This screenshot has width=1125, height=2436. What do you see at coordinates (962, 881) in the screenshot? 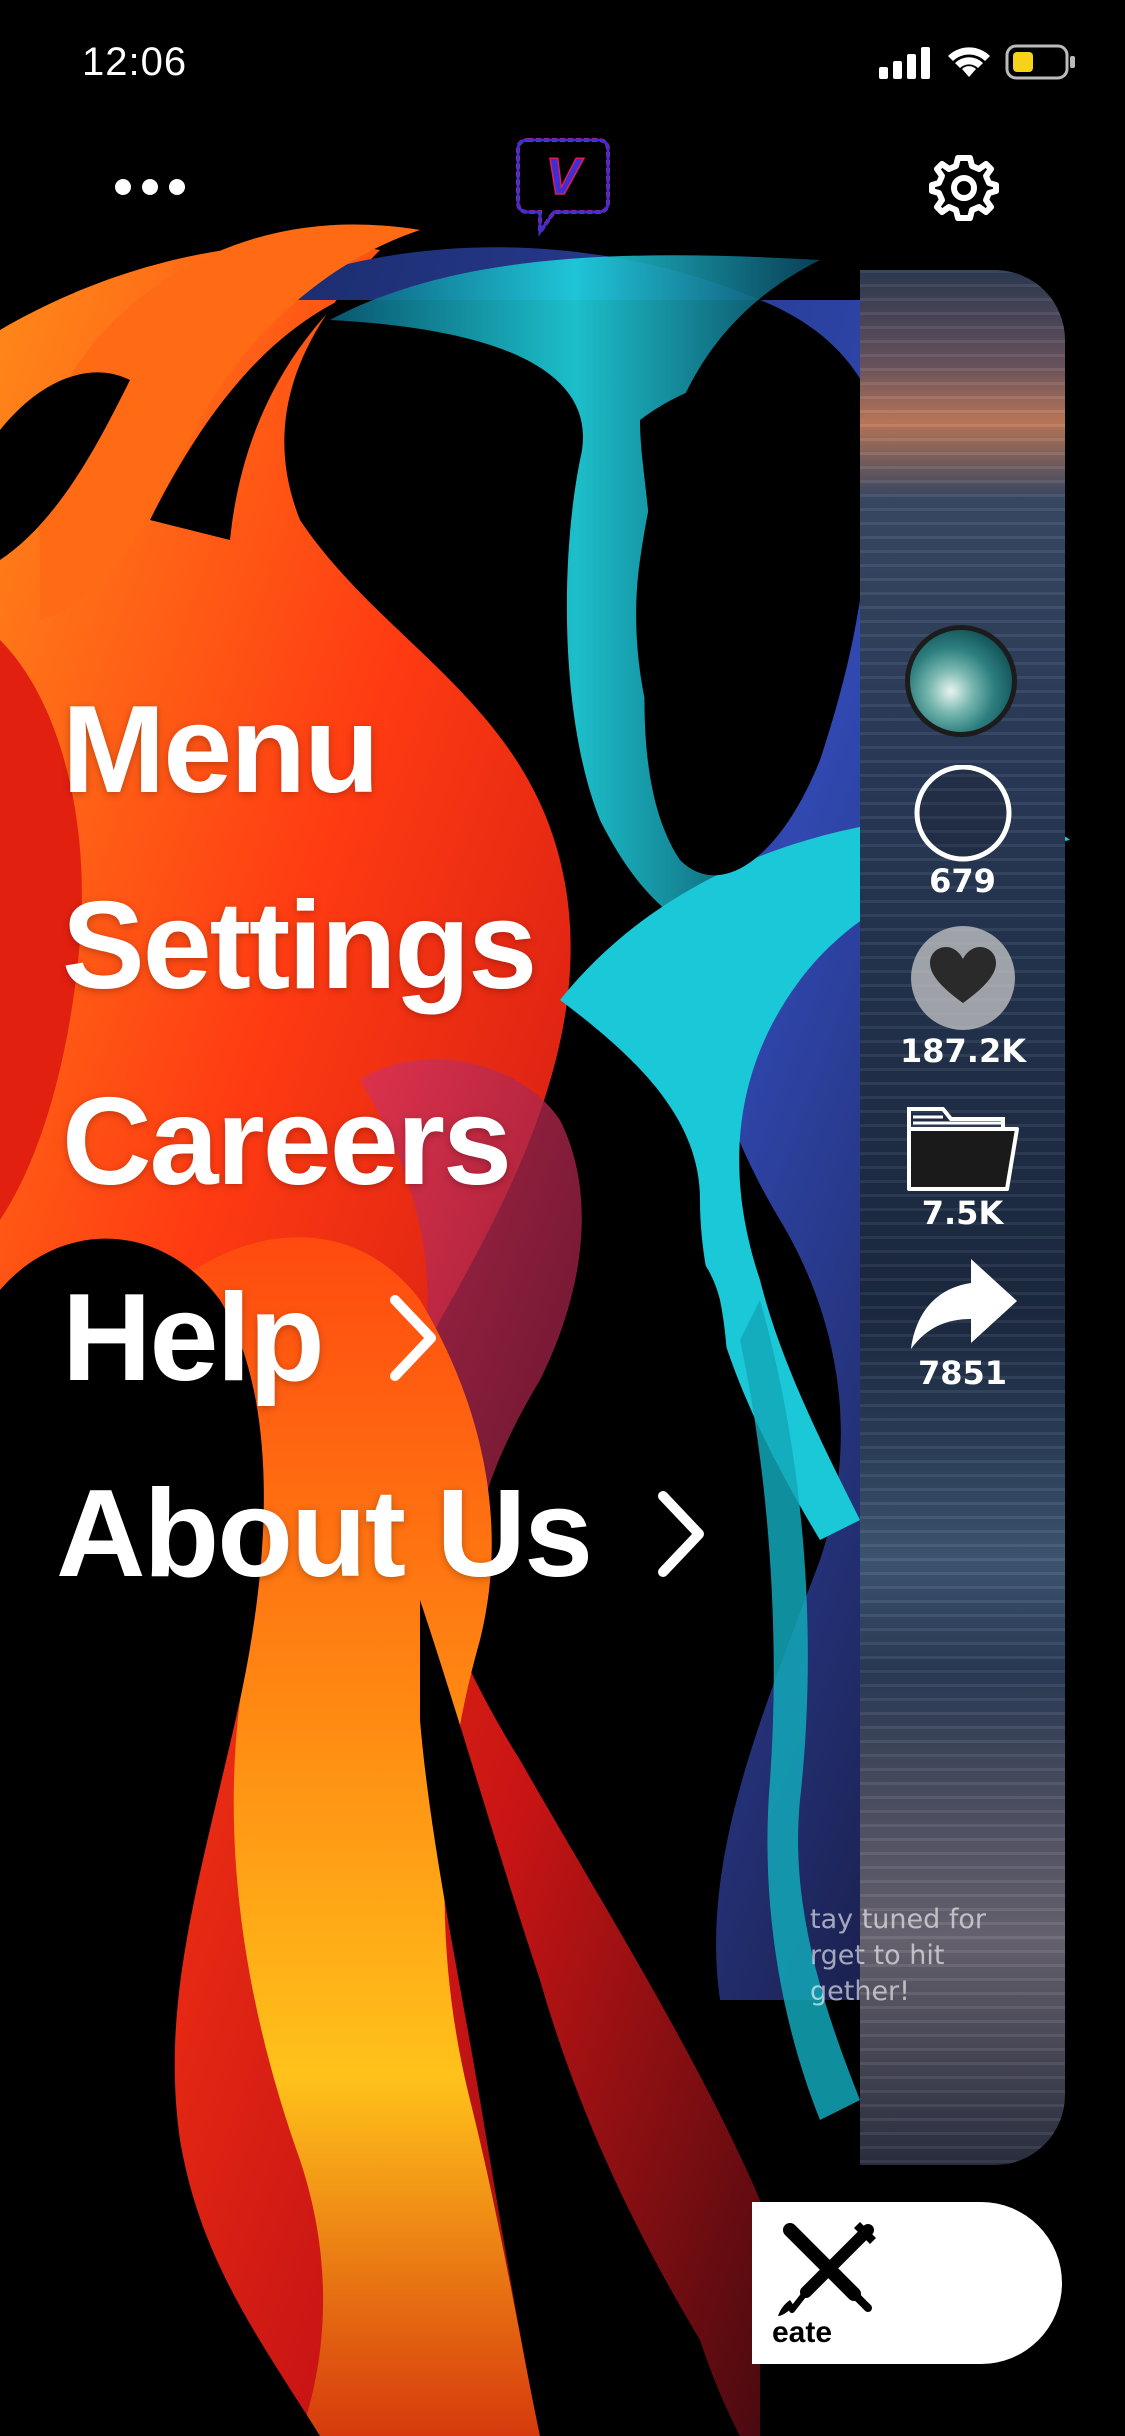
I see `comment-count: 679` at bounding box center [962, 881].